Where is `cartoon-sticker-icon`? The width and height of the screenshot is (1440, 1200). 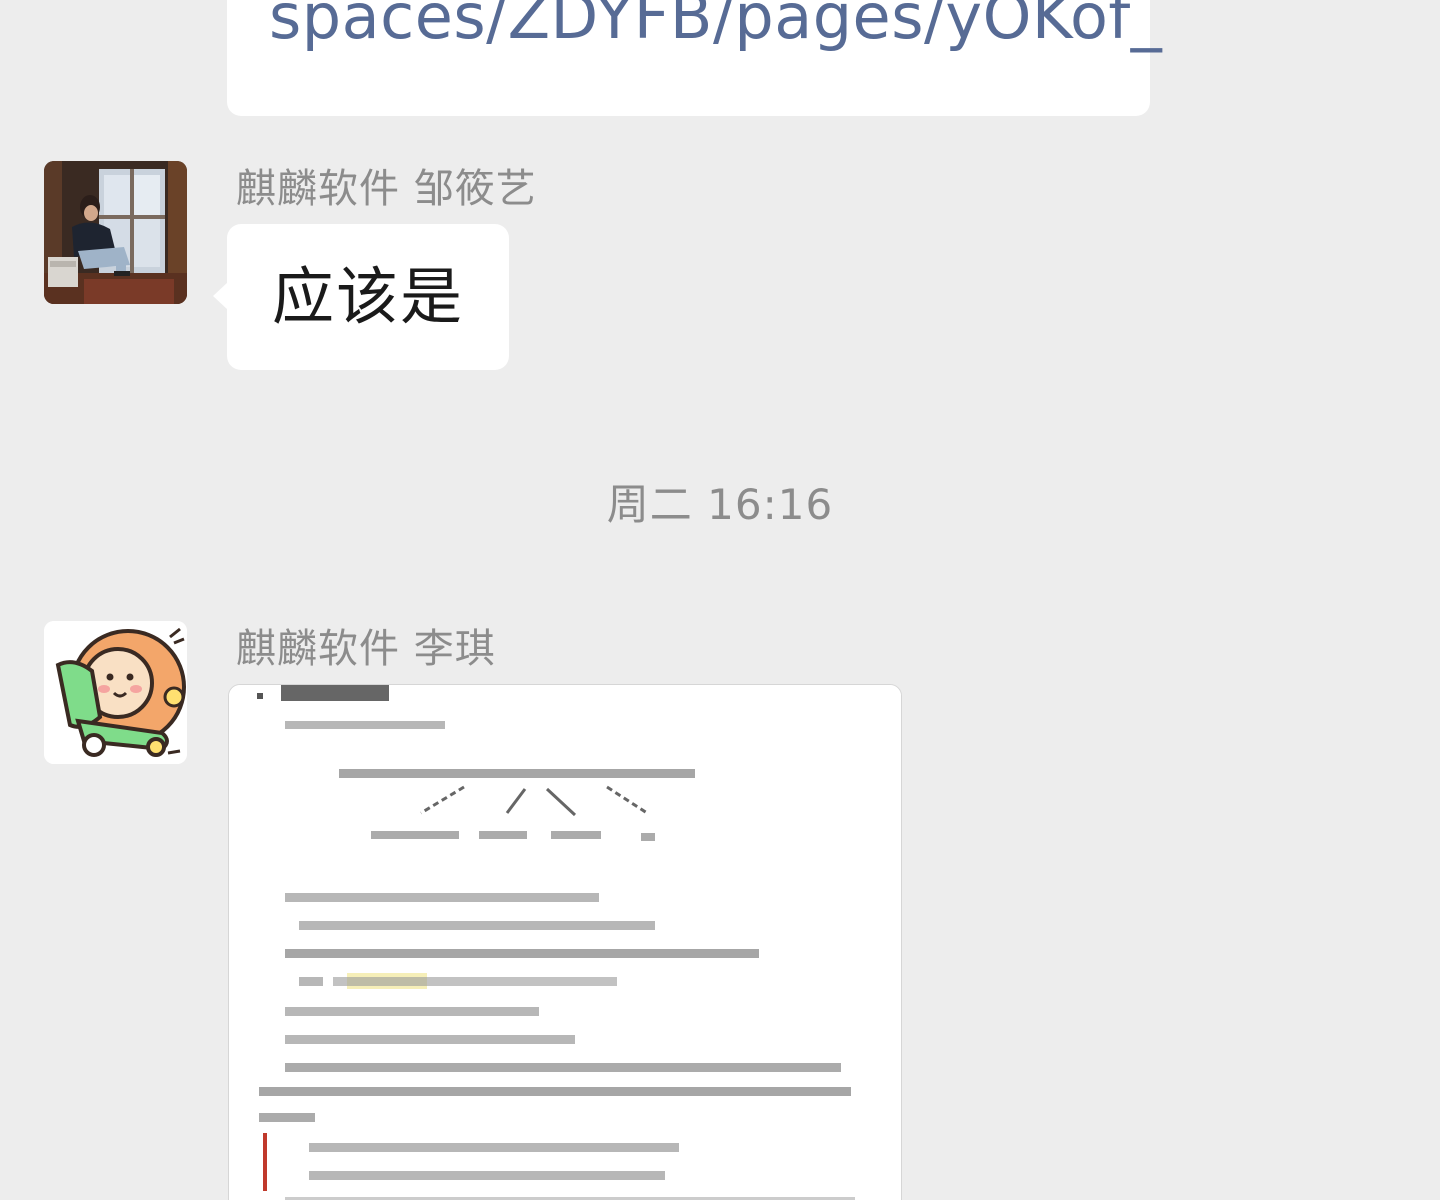
cartoon-sticker-icon is located at coordinates (115, 692).